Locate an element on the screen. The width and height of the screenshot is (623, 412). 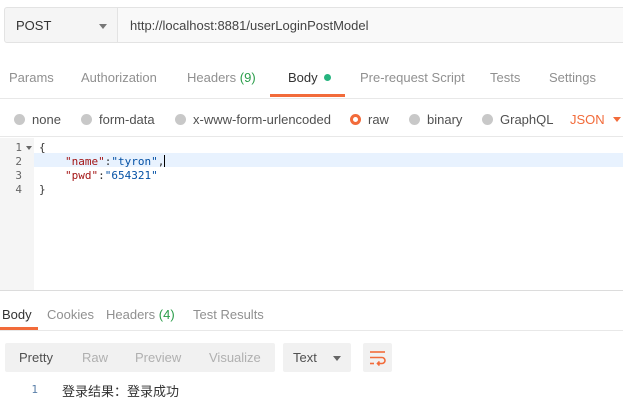
code-colon: : is located at coordinates (101, 175).